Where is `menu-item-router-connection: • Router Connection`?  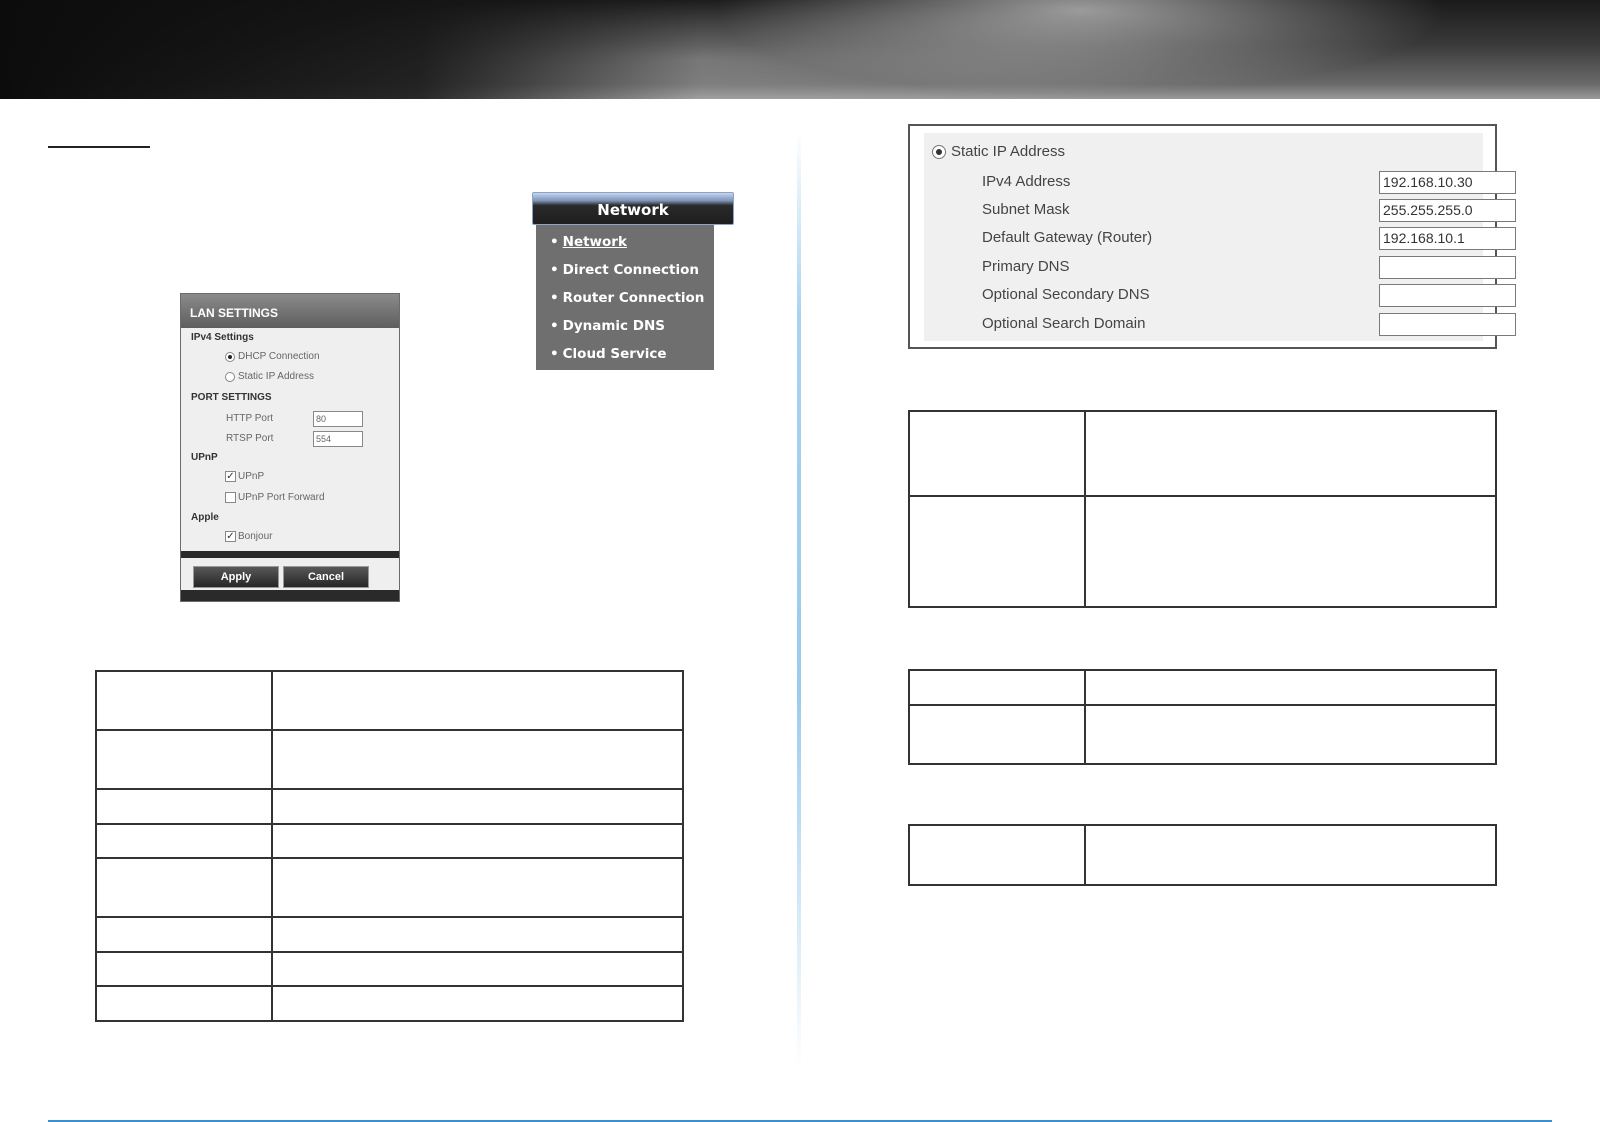
menu-item-router-connection: • Router Connection is located at coordinates (625, 298).